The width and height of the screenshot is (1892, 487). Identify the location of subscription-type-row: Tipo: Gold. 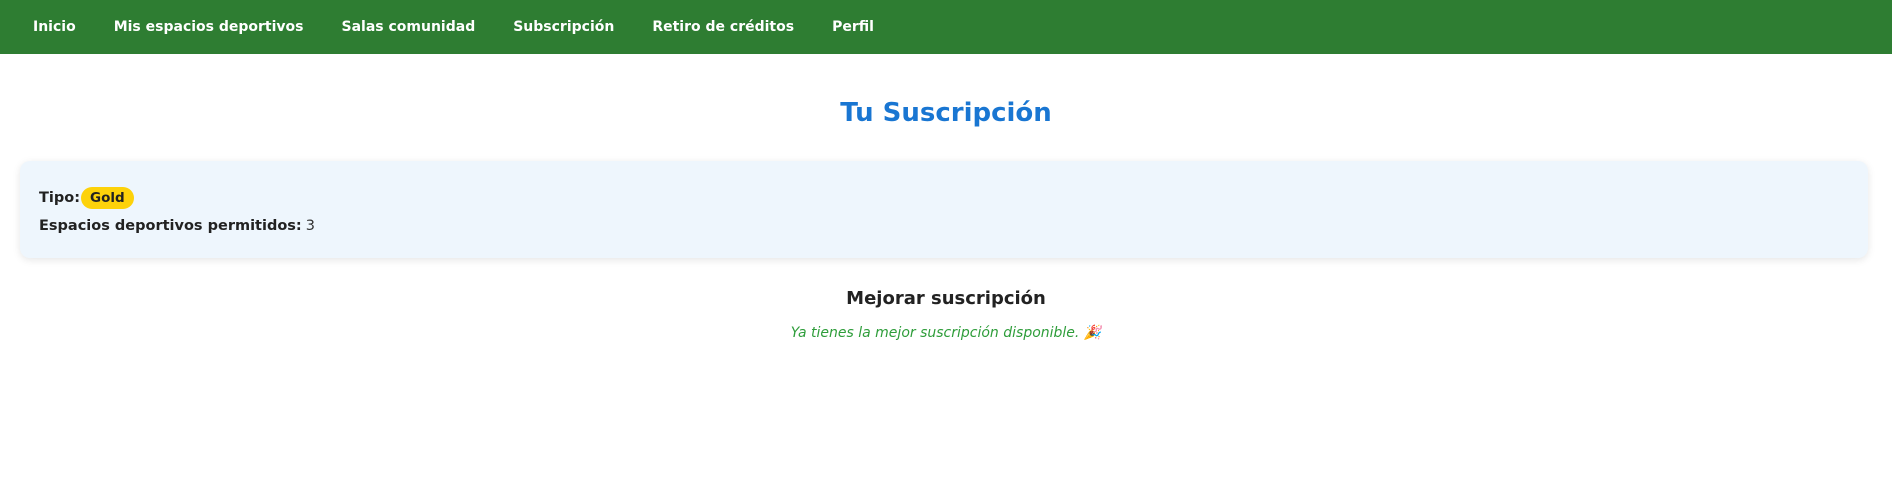
(944, 197).